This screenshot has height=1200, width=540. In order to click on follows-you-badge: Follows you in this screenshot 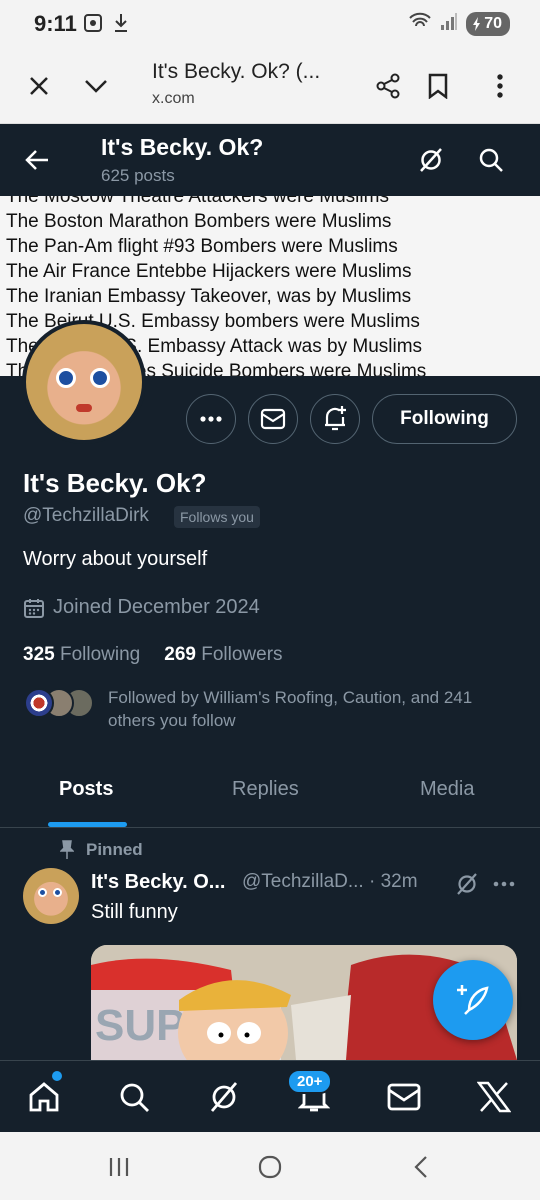, I will do `click(217, 517)`.